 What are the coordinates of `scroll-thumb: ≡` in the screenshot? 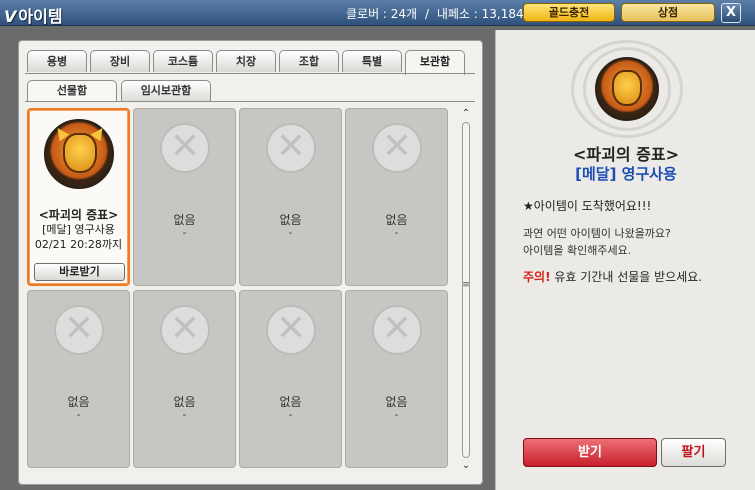 It's located at (466, 285).